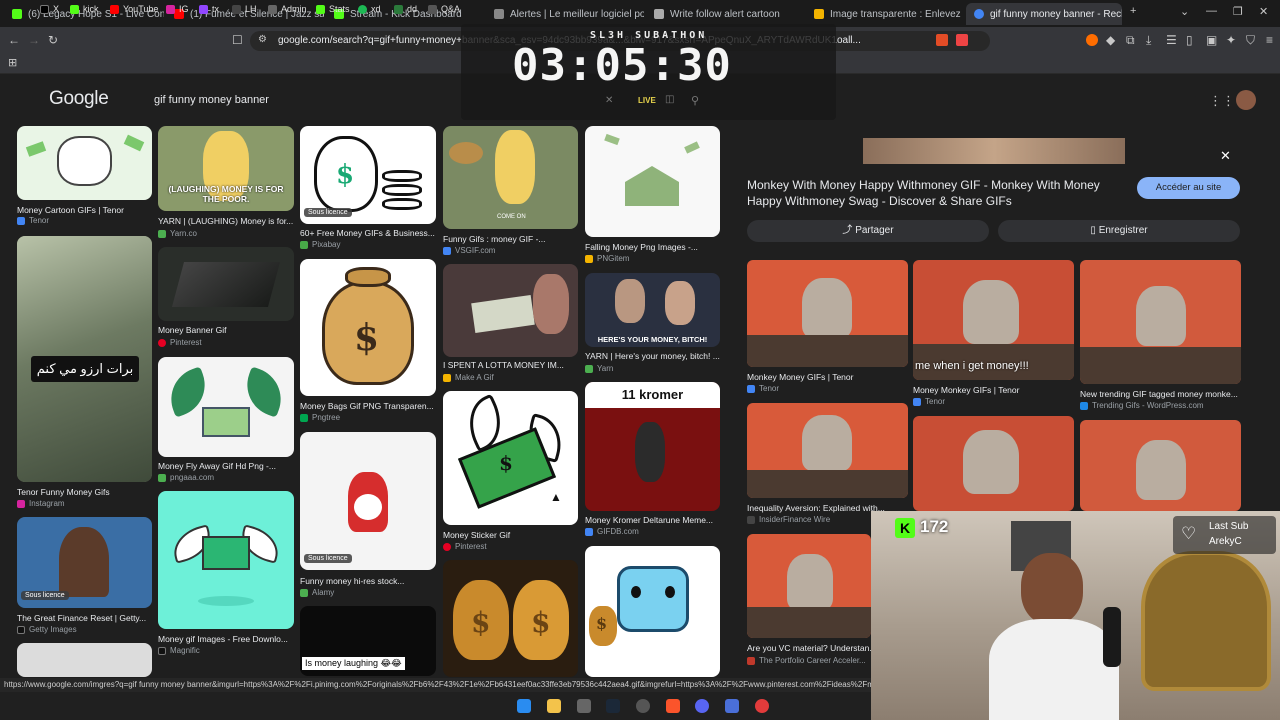  I want to click on related-caption: Money Monkey GIFs | Tenor, so click(993, 390).